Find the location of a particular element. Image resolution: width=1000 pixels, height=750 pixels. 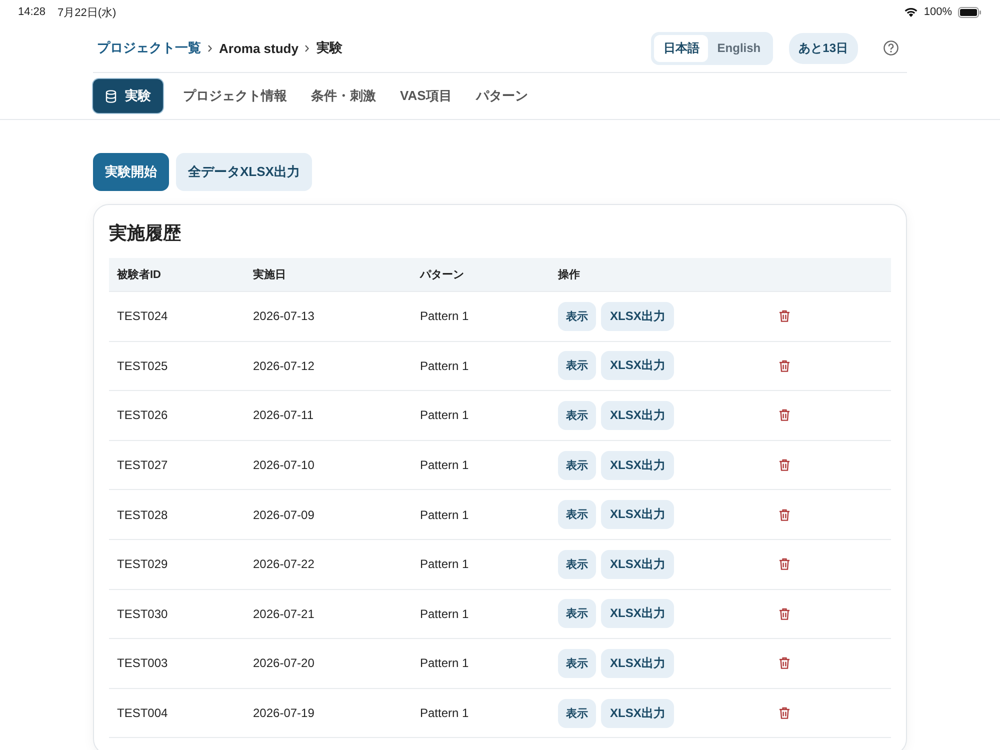

table-cell: 2026-07-19 is located at coordinates (283, 713).